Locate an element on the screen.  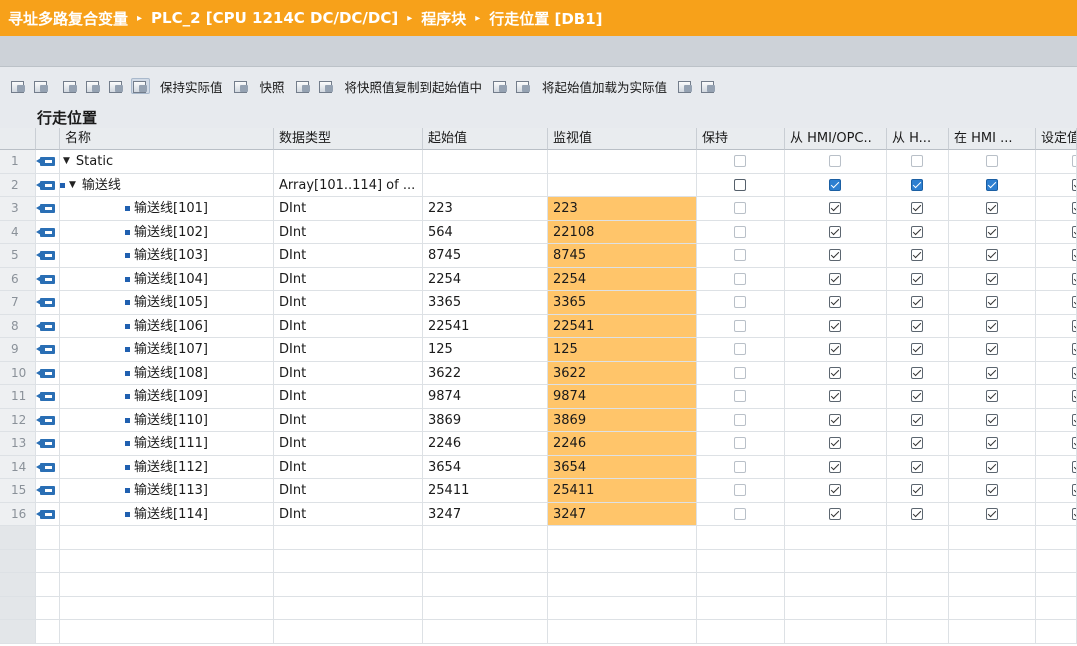
start-value-cell: 125 is located at coordinates (485, 350).